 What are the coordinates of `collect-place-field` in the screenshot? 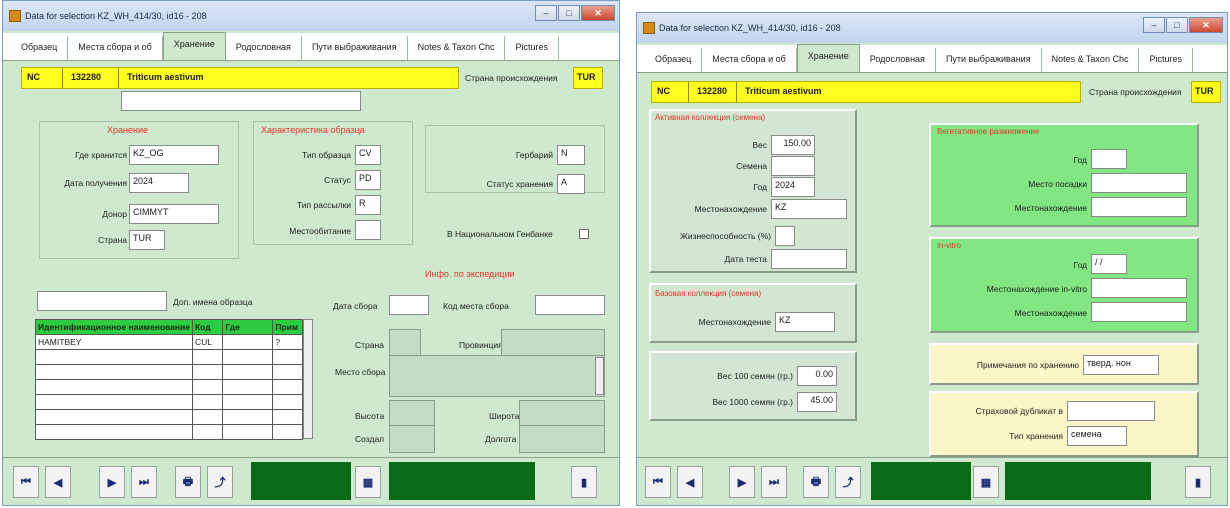 It's located at (497, 376).